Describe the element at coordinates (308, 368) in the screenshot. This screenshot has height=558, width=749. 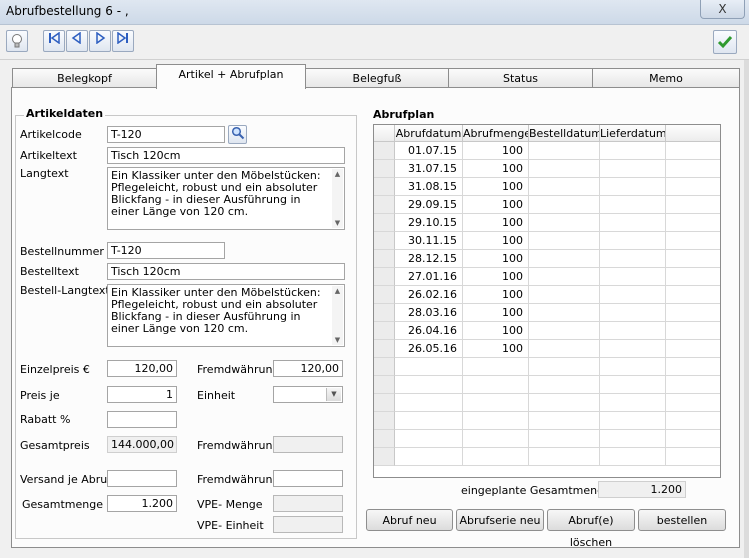
I see `fremdwaehrung1-field: 120,00` at that location.